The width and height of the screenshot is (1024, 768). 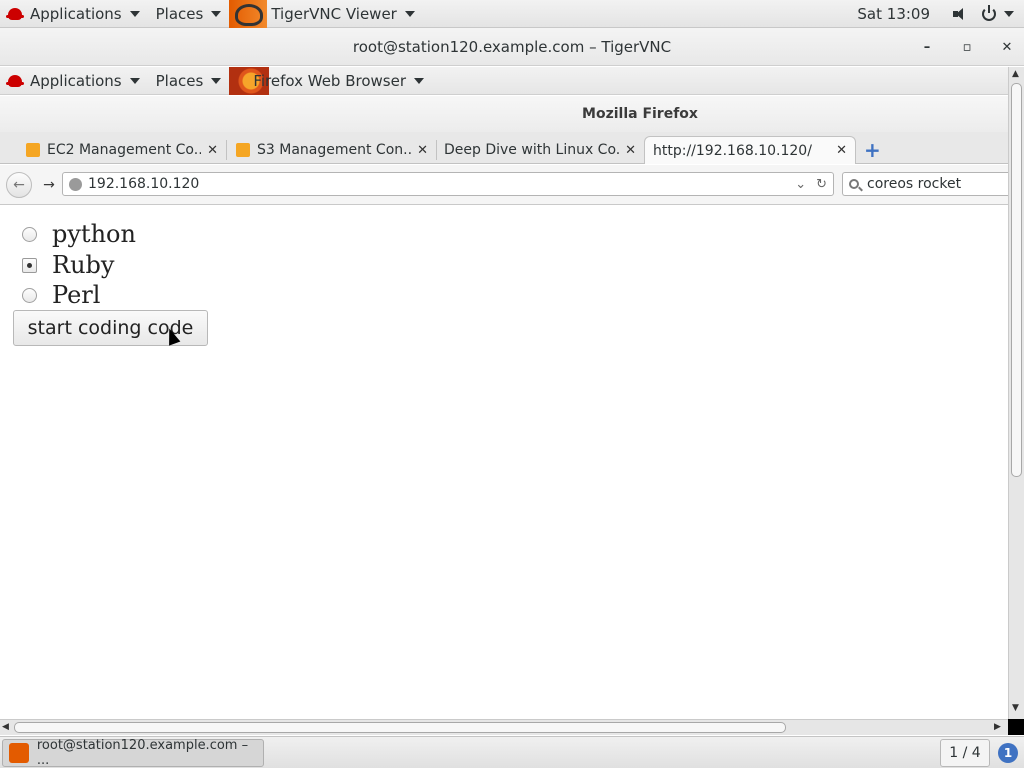 I want to click on scroll-down-icon: ▼, so click(x=1015, y=708).